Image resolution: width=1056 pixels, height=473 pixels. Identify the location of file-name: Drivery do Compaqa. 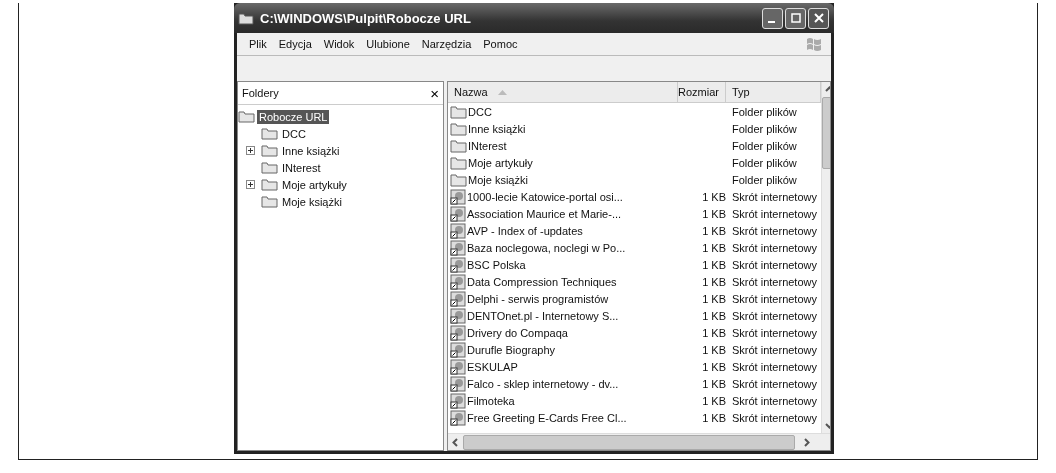
(517, 332).